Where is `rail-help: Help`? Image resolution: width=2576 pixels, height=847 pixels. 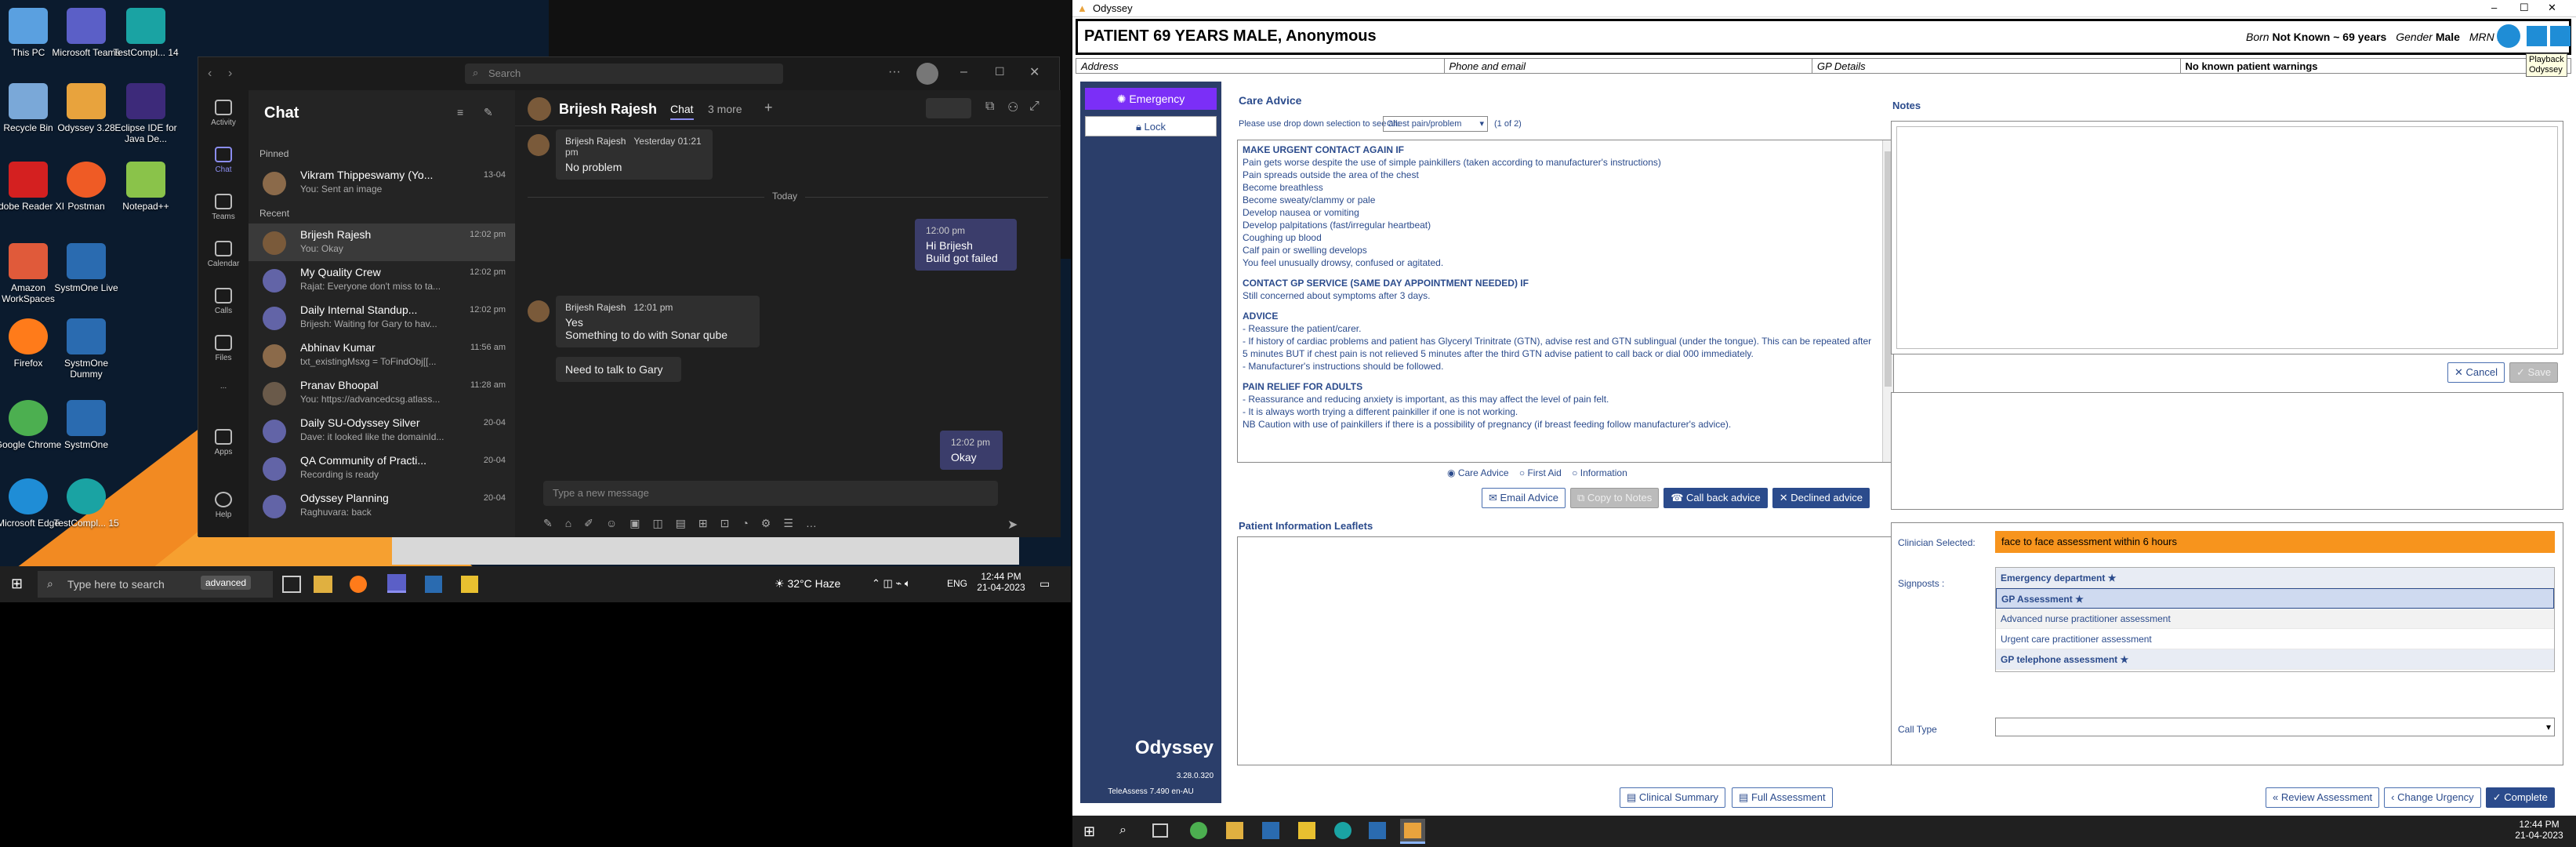
rail-help: Help is located at coordinates (224, 505).